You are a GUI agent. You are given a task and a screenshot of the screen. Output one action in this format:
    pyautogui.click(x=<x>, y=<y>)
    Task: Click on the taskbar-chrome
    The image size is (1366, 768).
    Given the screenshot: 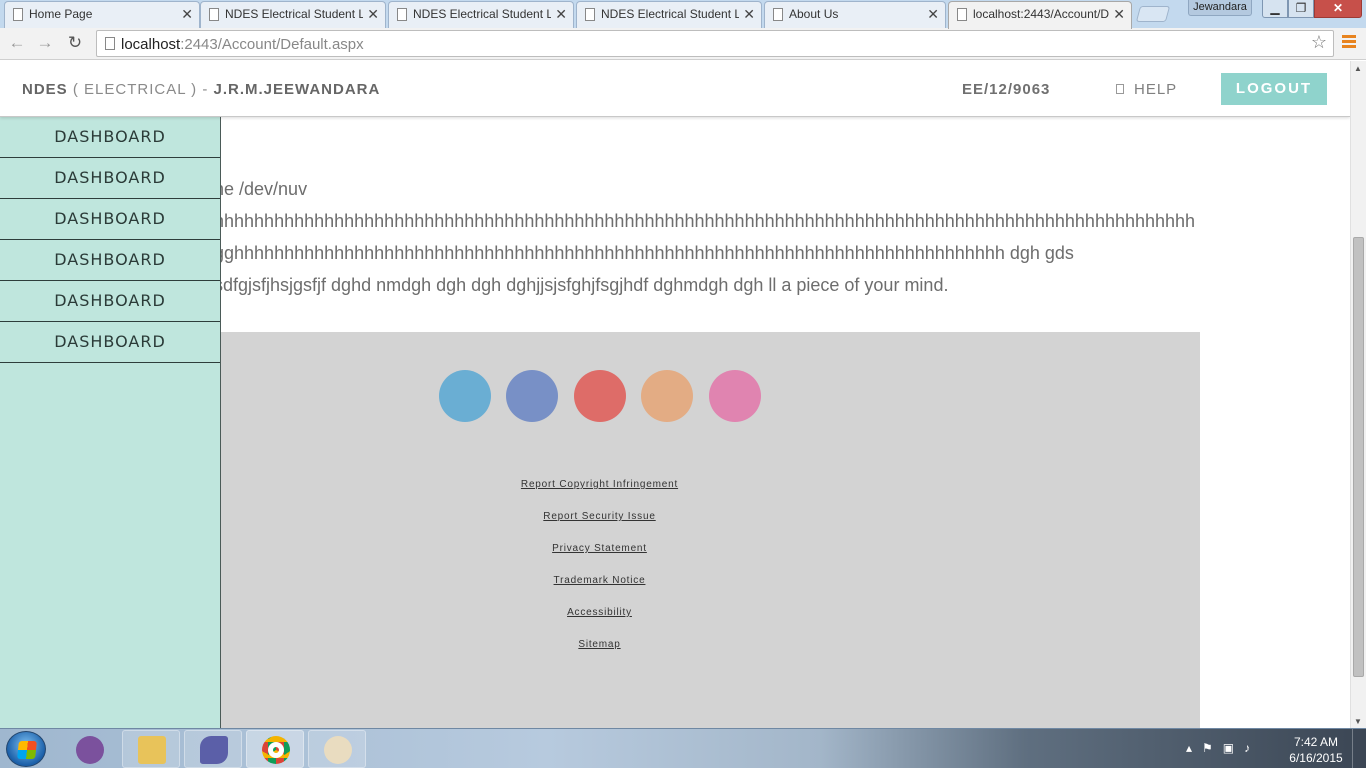 What is the action you would take?
    pyautogui.click(x=275, y=749)
    